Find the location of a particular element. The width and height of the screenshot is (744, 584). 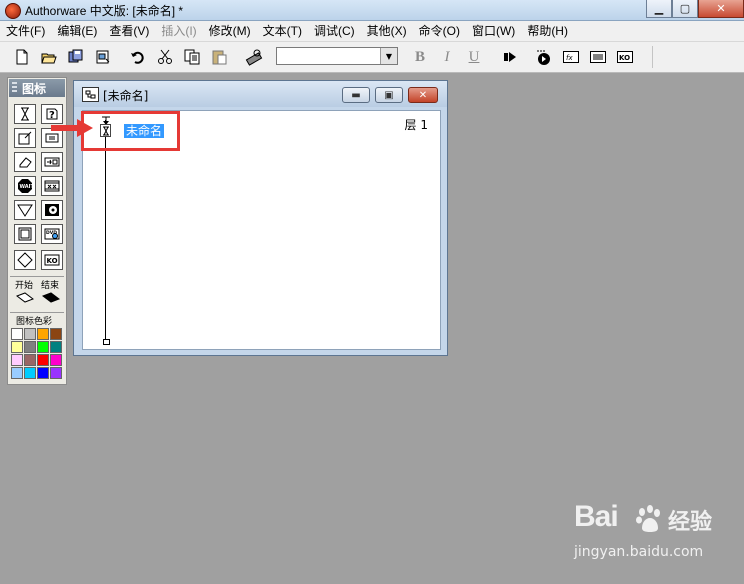

control-panel-button is located at coordinates (543, 57).